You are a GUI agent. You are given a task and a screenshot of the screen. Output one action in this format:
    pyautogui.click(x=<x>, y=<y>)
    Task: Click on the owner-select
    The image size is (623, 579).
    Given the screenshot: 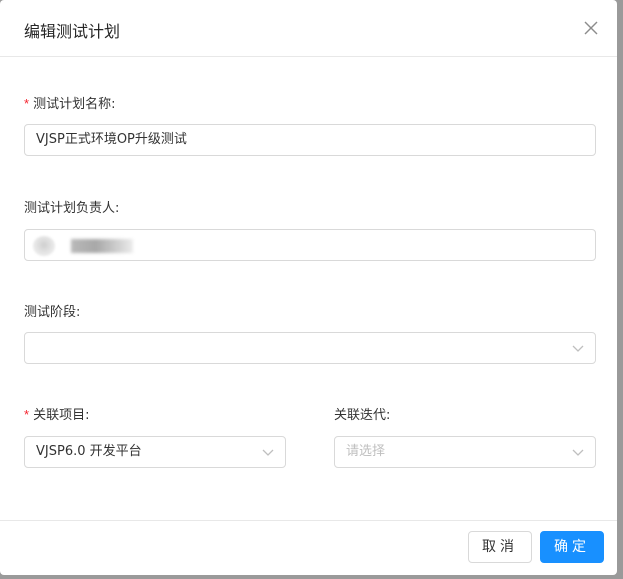 What is the action you would take?
    pyautogui.click(x=310, y=245)
    